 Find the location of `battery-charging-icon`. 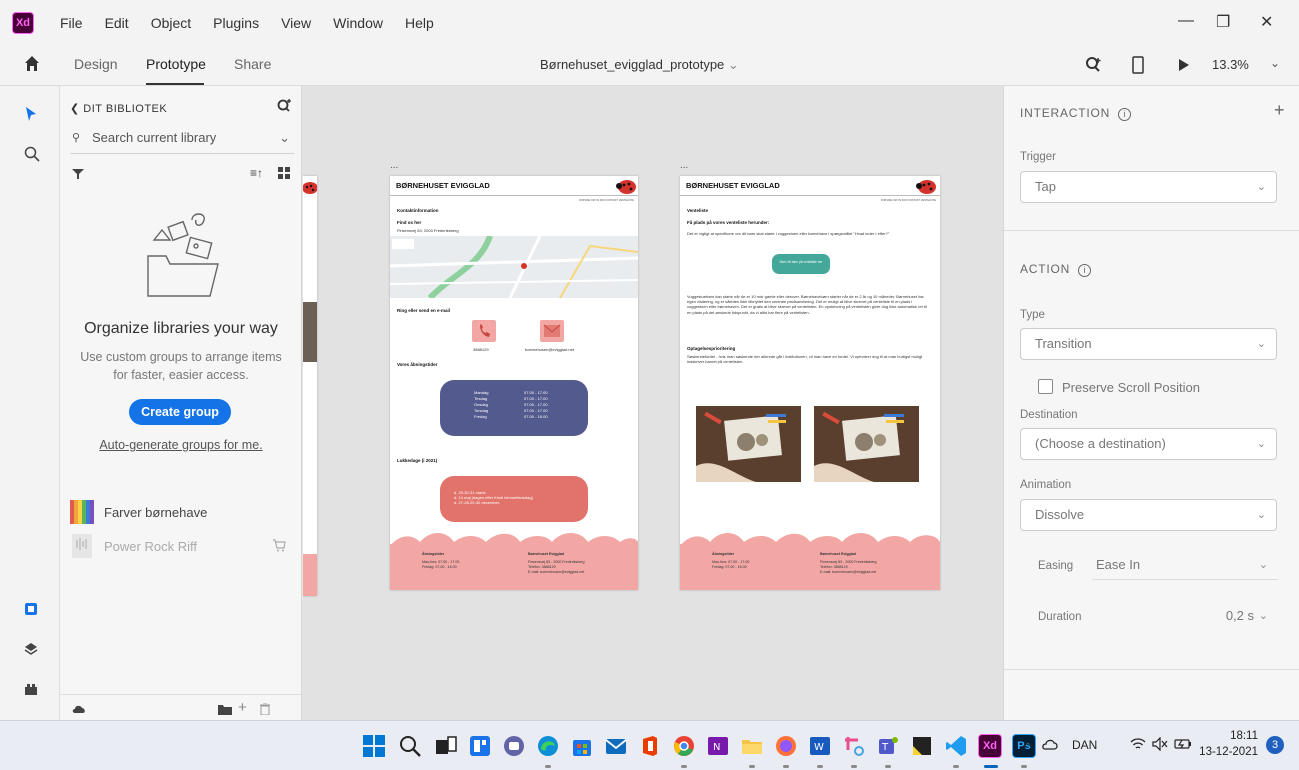

battery-charging-icon is located at coordinates (1183, 744).